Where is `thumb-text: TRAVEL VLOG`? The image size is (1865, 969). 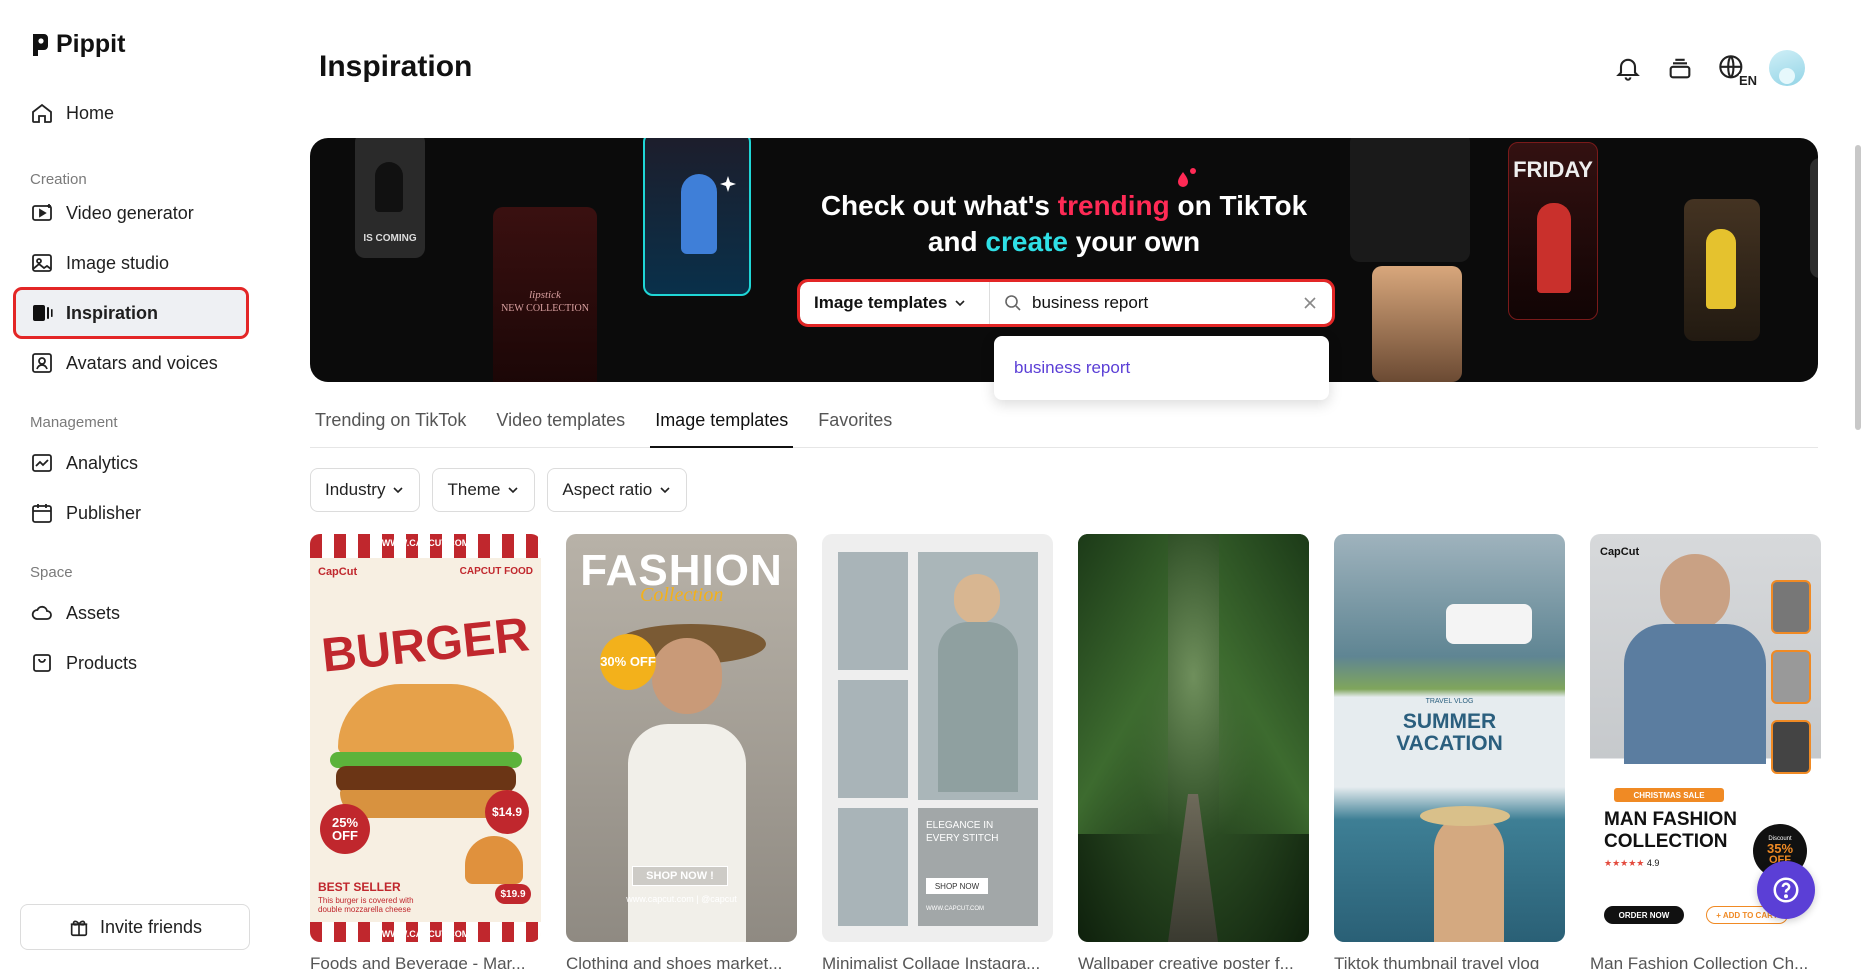
thumb-text: TRAVEL VLOG is located at coordinates (1449, 701).